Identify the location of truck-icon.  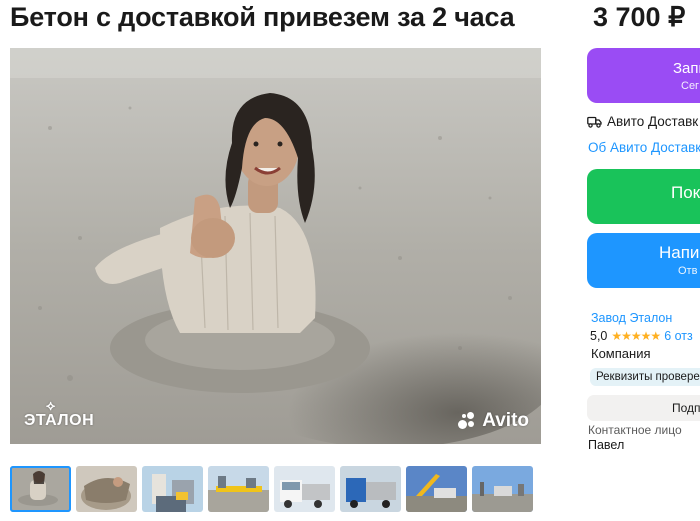
(594, 122).